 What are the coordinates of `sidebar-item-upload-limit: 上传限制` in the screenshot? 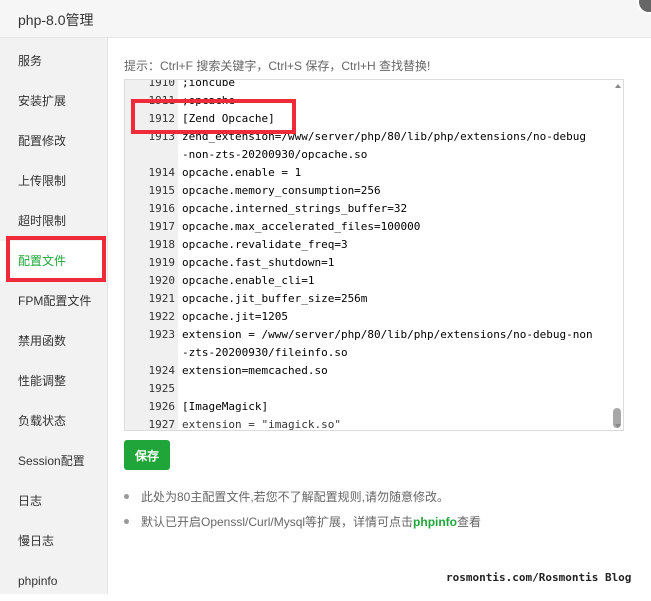 It's located at (53, 181).